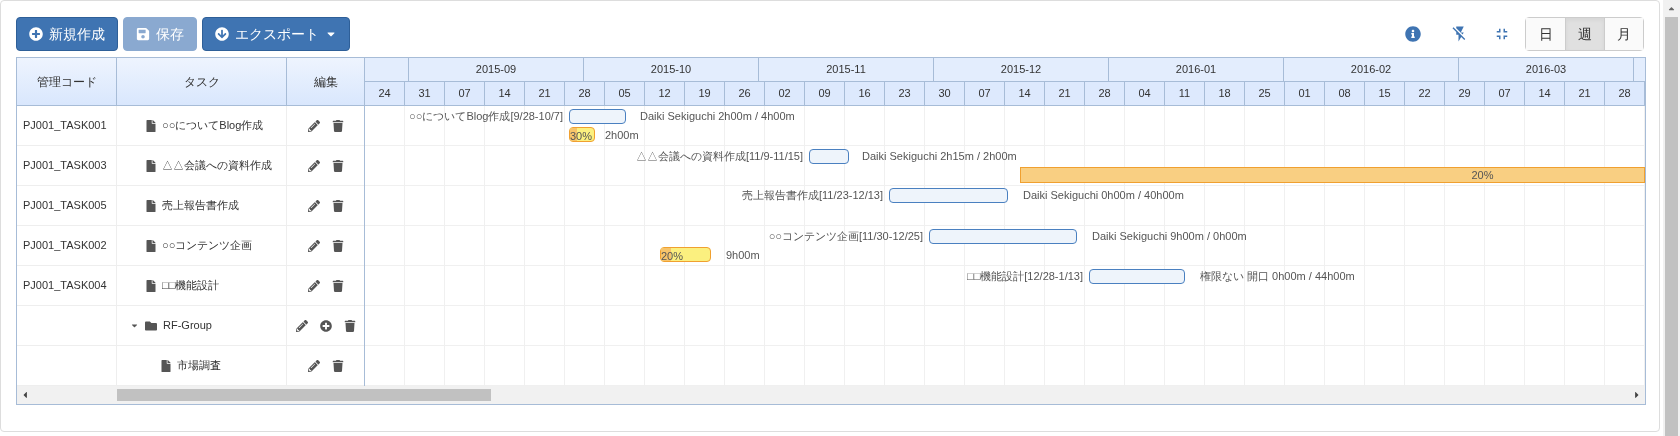 This screenshot has width=1680, height=436. Describe the element at coordinates (845, 236) in the screenshot. I see `task-label: ○○コンテンツ企画[11/30-12/25]` at that location.